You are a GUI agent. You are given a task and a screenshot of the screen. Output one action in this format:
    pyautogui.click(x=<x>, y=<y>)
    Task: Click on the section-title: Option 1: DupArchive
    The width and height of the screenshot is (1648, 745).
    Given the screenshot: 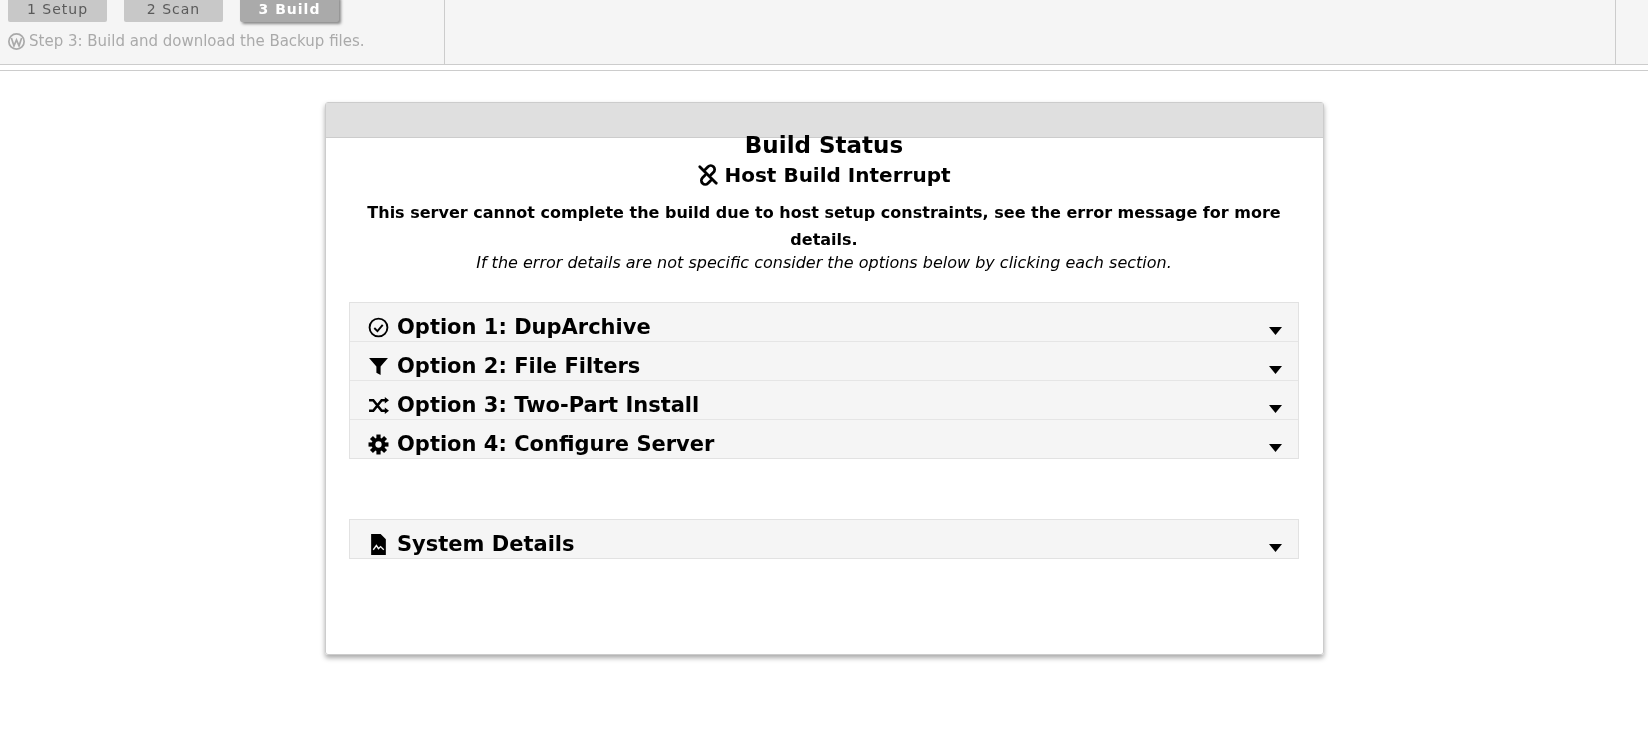 What is the action you would take?
    pyautogui.click(x=524, y=327)
    